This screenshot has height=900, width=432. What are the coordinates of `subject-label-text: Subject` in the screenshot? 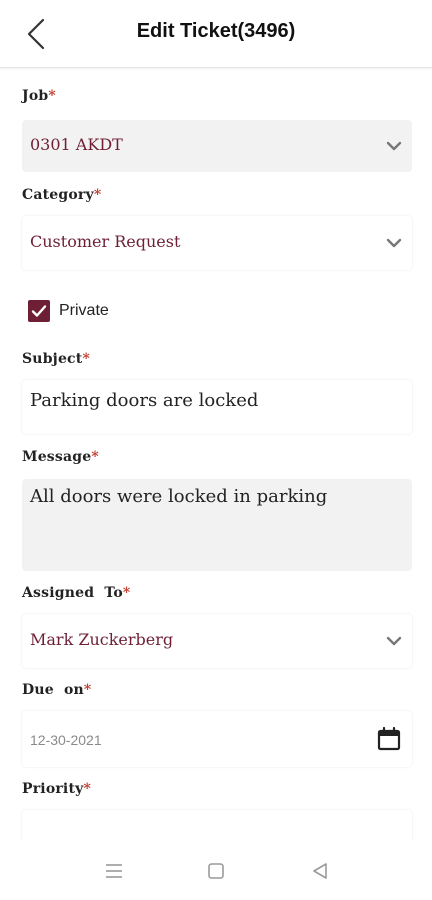 It's located at (52, 359).